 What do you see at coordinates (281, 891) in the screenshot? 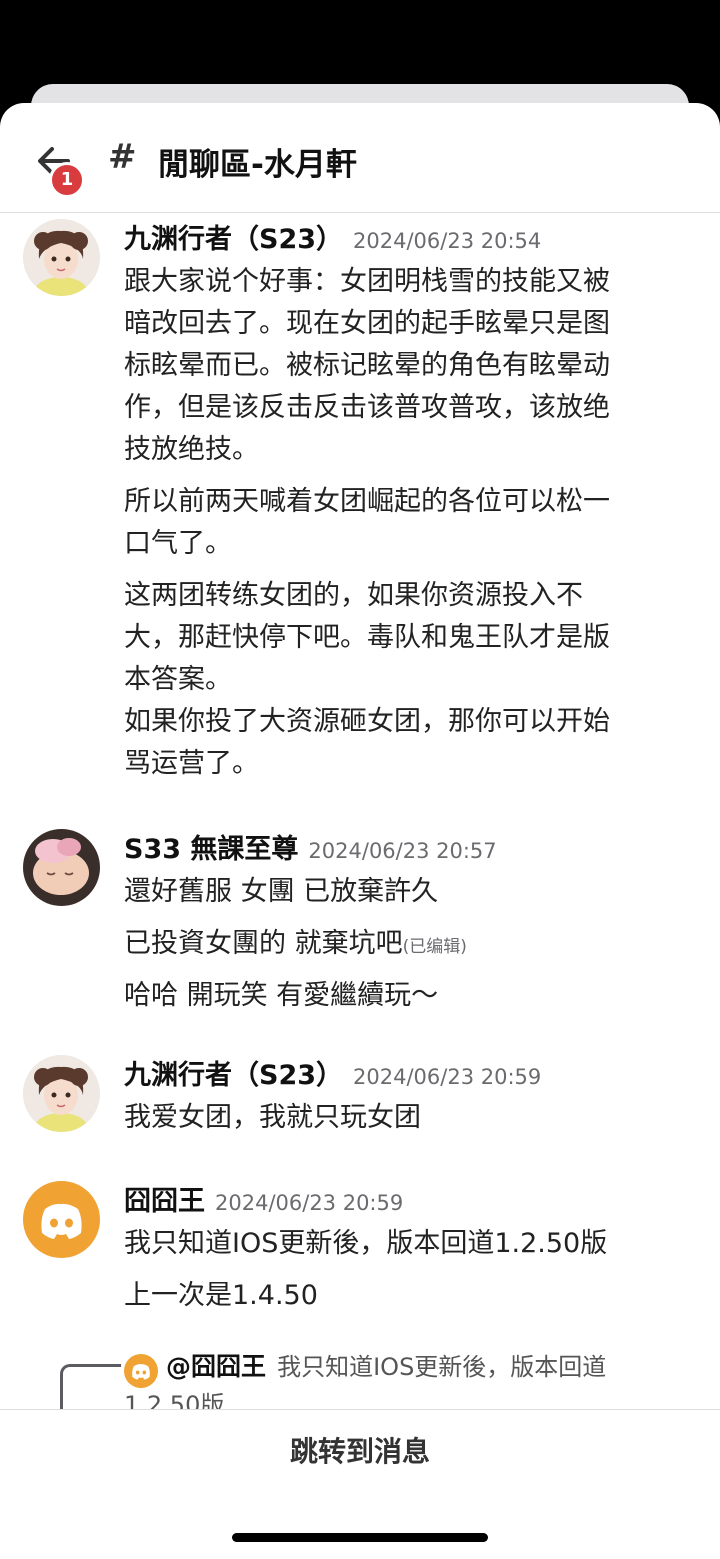
I see `message-text: 還好舊服 女團 已放棄許久` at bounding box center [281, 891].